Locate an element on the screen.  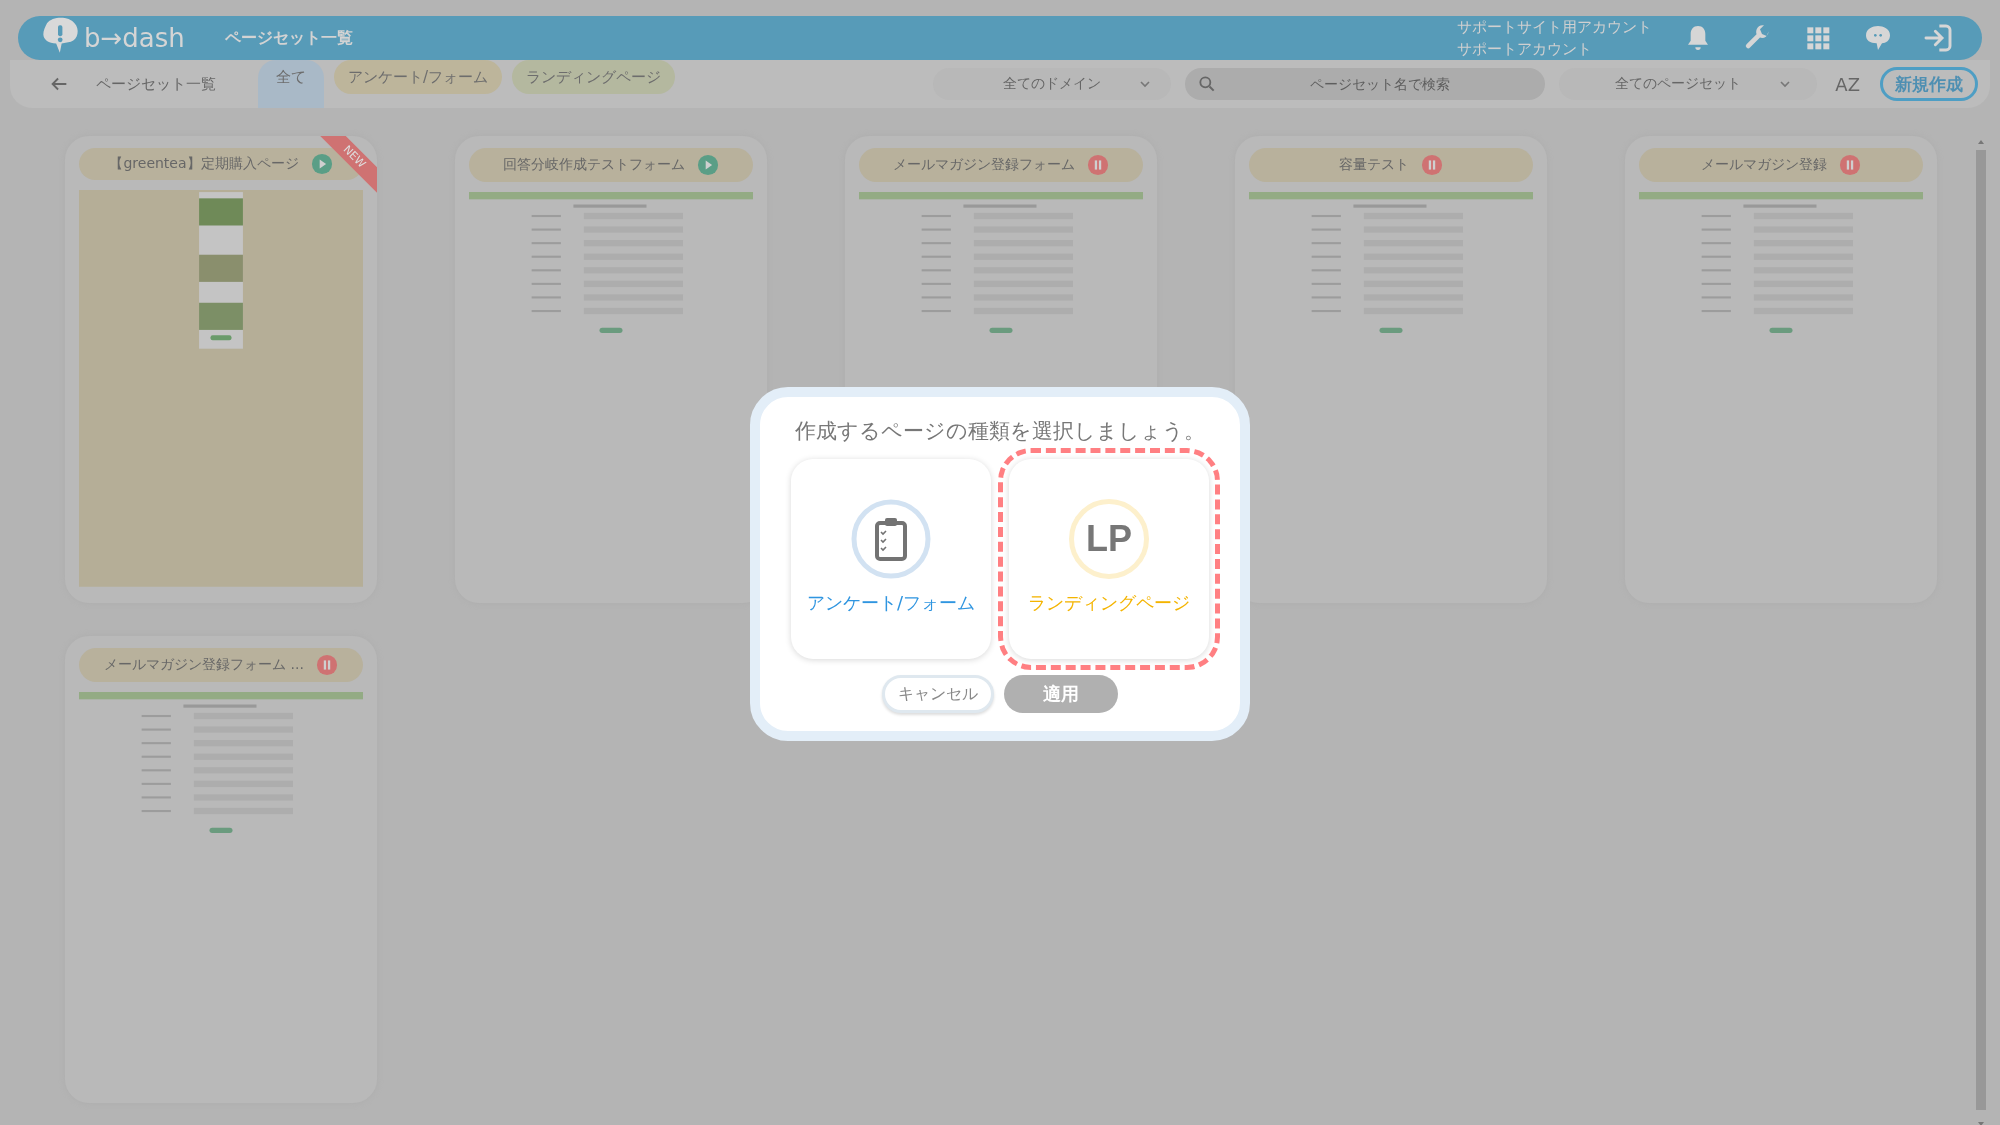
card-title: 【greentea】定期購入ページ is located at coordinates (204, 164).